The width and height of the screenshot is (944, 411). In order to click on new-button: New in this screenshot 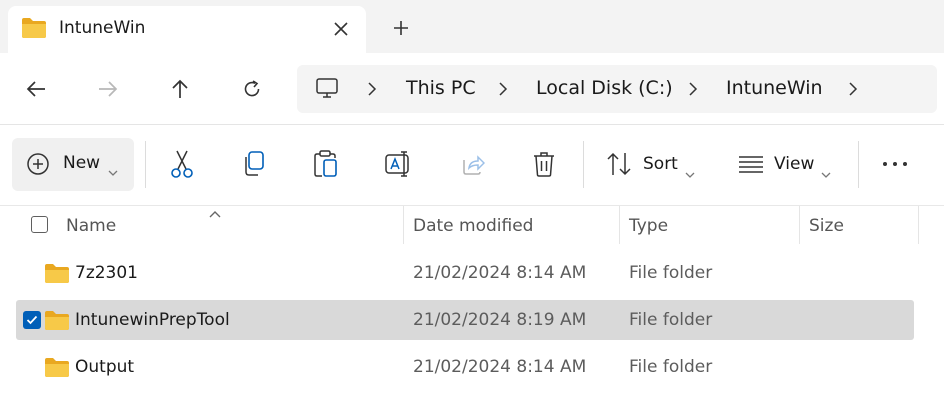, I will do `click(73, 164)`.